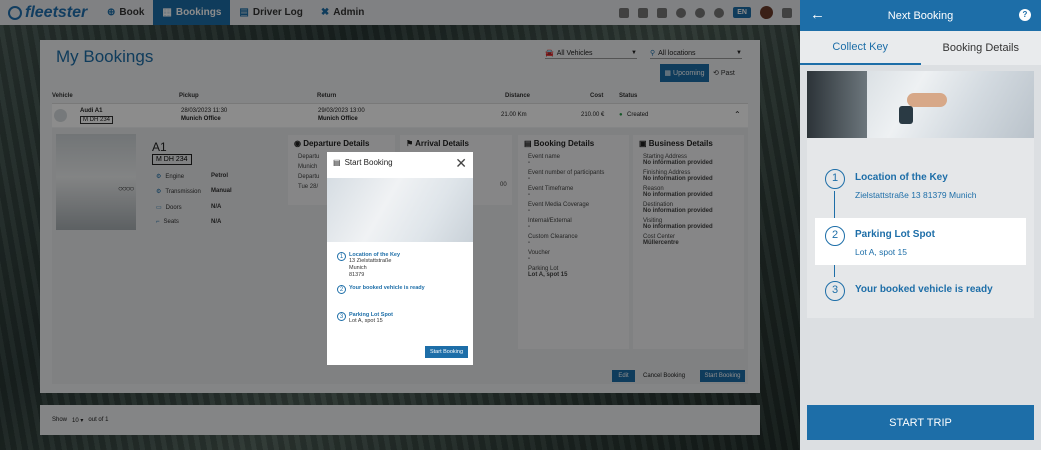 Image resolution: width=1041 pixels, height=450 pixels. Describe the element at coordinates (920, 241) in the screenshot. I see `panel-step-2-highlight: 2 Parking Lot Spot Lot A, spot 15` at that location.